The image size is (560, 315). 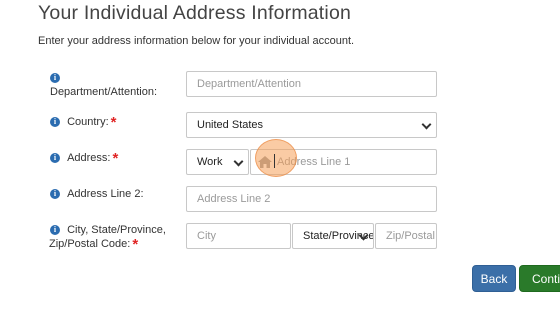 What do you see at coordinates (103, 85) in the screenshot?
I see `department-label-group: i Department/Attention:` at bounding box center [103, 85].